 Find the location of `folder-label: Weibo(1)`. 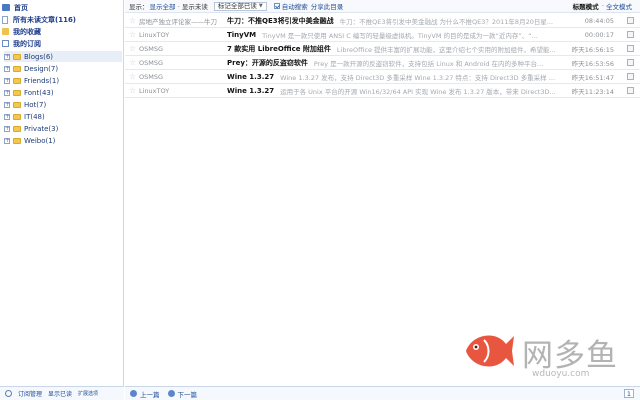

folder-label: Weibo(1) is located at coordinates (40, 140).